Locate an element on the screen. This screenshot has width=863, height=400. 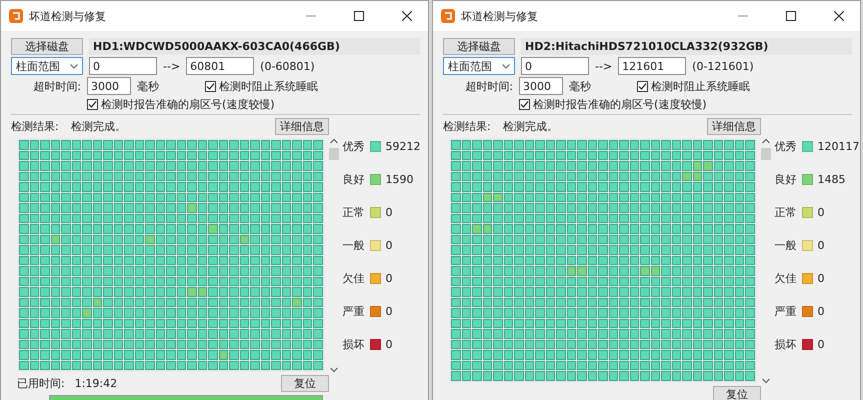
range-end-field: 121601 is located at coordinates (652, 66).